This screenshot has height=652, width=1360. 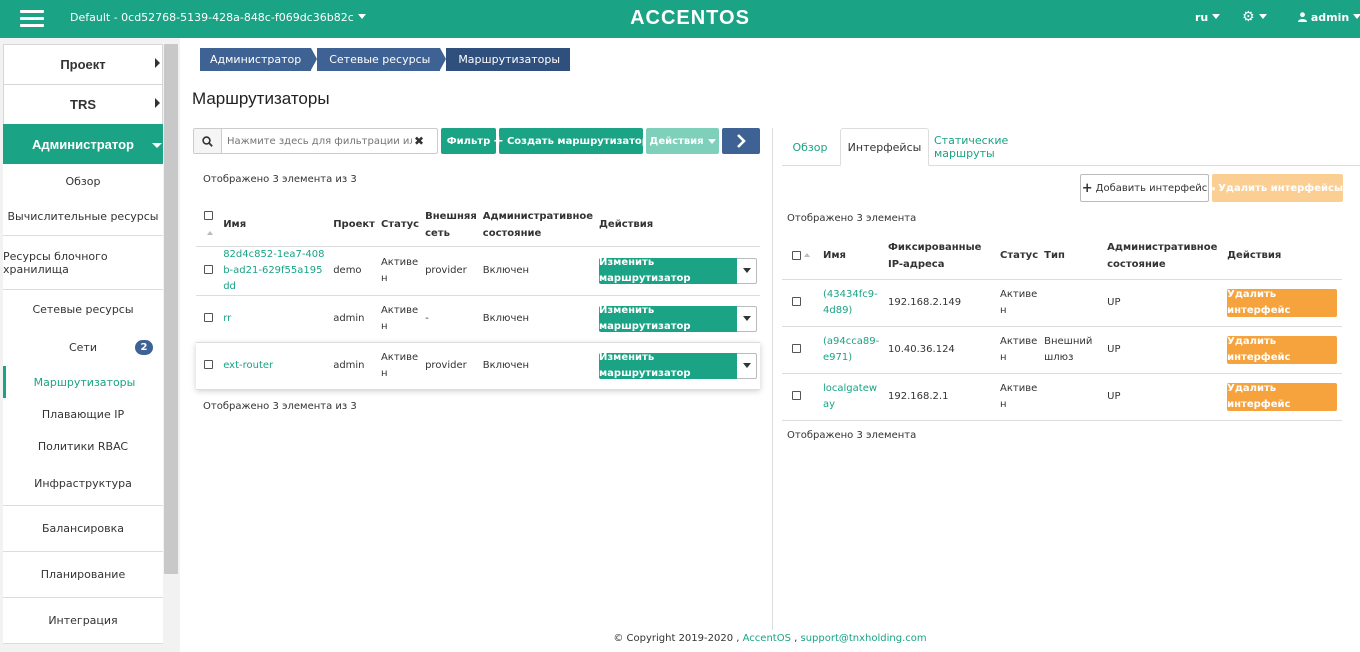 What do you see at coordinates (83, 529) in the screenshot?
I see `sidebar-item-balancing: Балансировка` at bounding box center [83, 529].